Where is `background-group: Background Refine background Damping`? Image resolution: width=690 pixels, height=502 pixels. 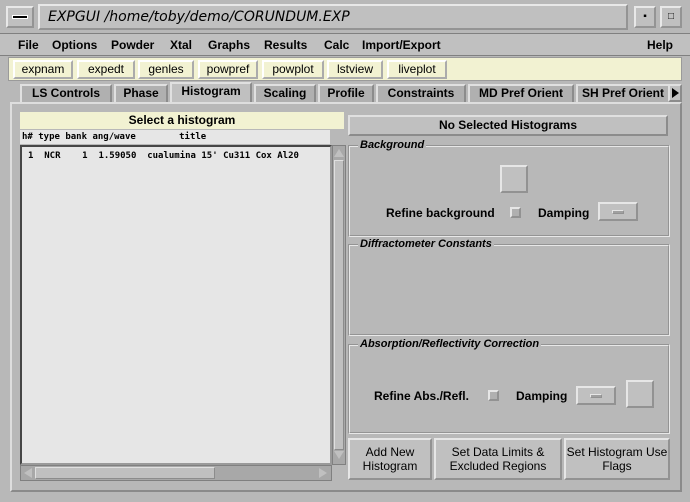
background-group: Background Refine background Damping is located at coordinates (509, 187).